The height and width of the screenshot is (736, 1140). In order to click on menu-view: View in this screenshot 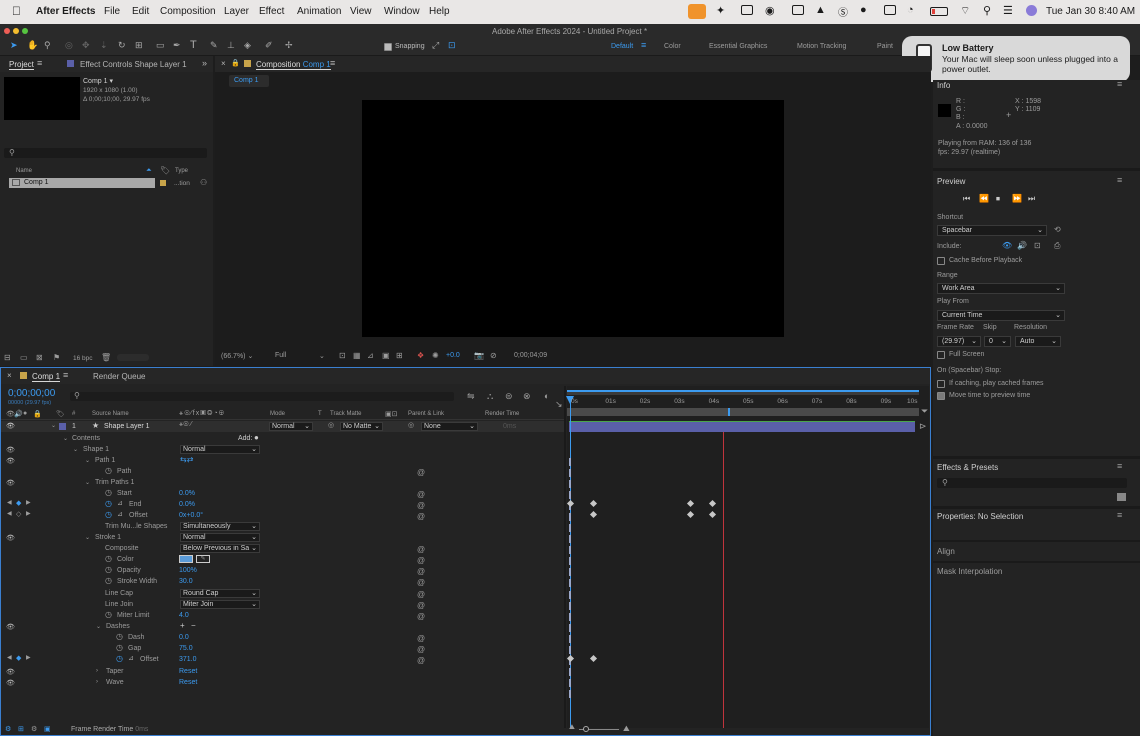, I will do `click(361, 11)`.